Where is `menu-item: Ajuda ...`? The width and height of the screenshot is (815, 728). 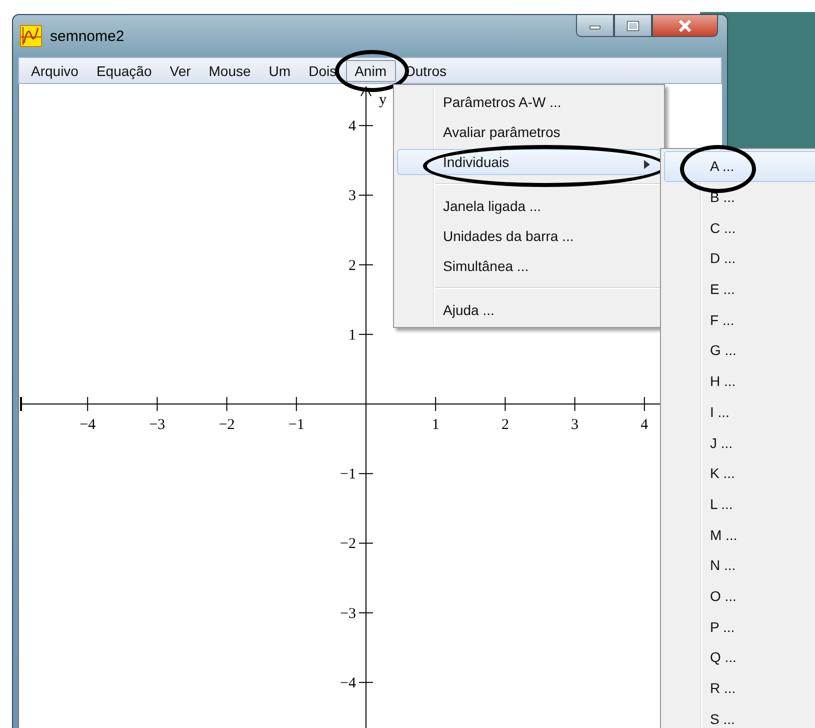 menu-item: Ajuda ... is located at coordinates (529, 310).